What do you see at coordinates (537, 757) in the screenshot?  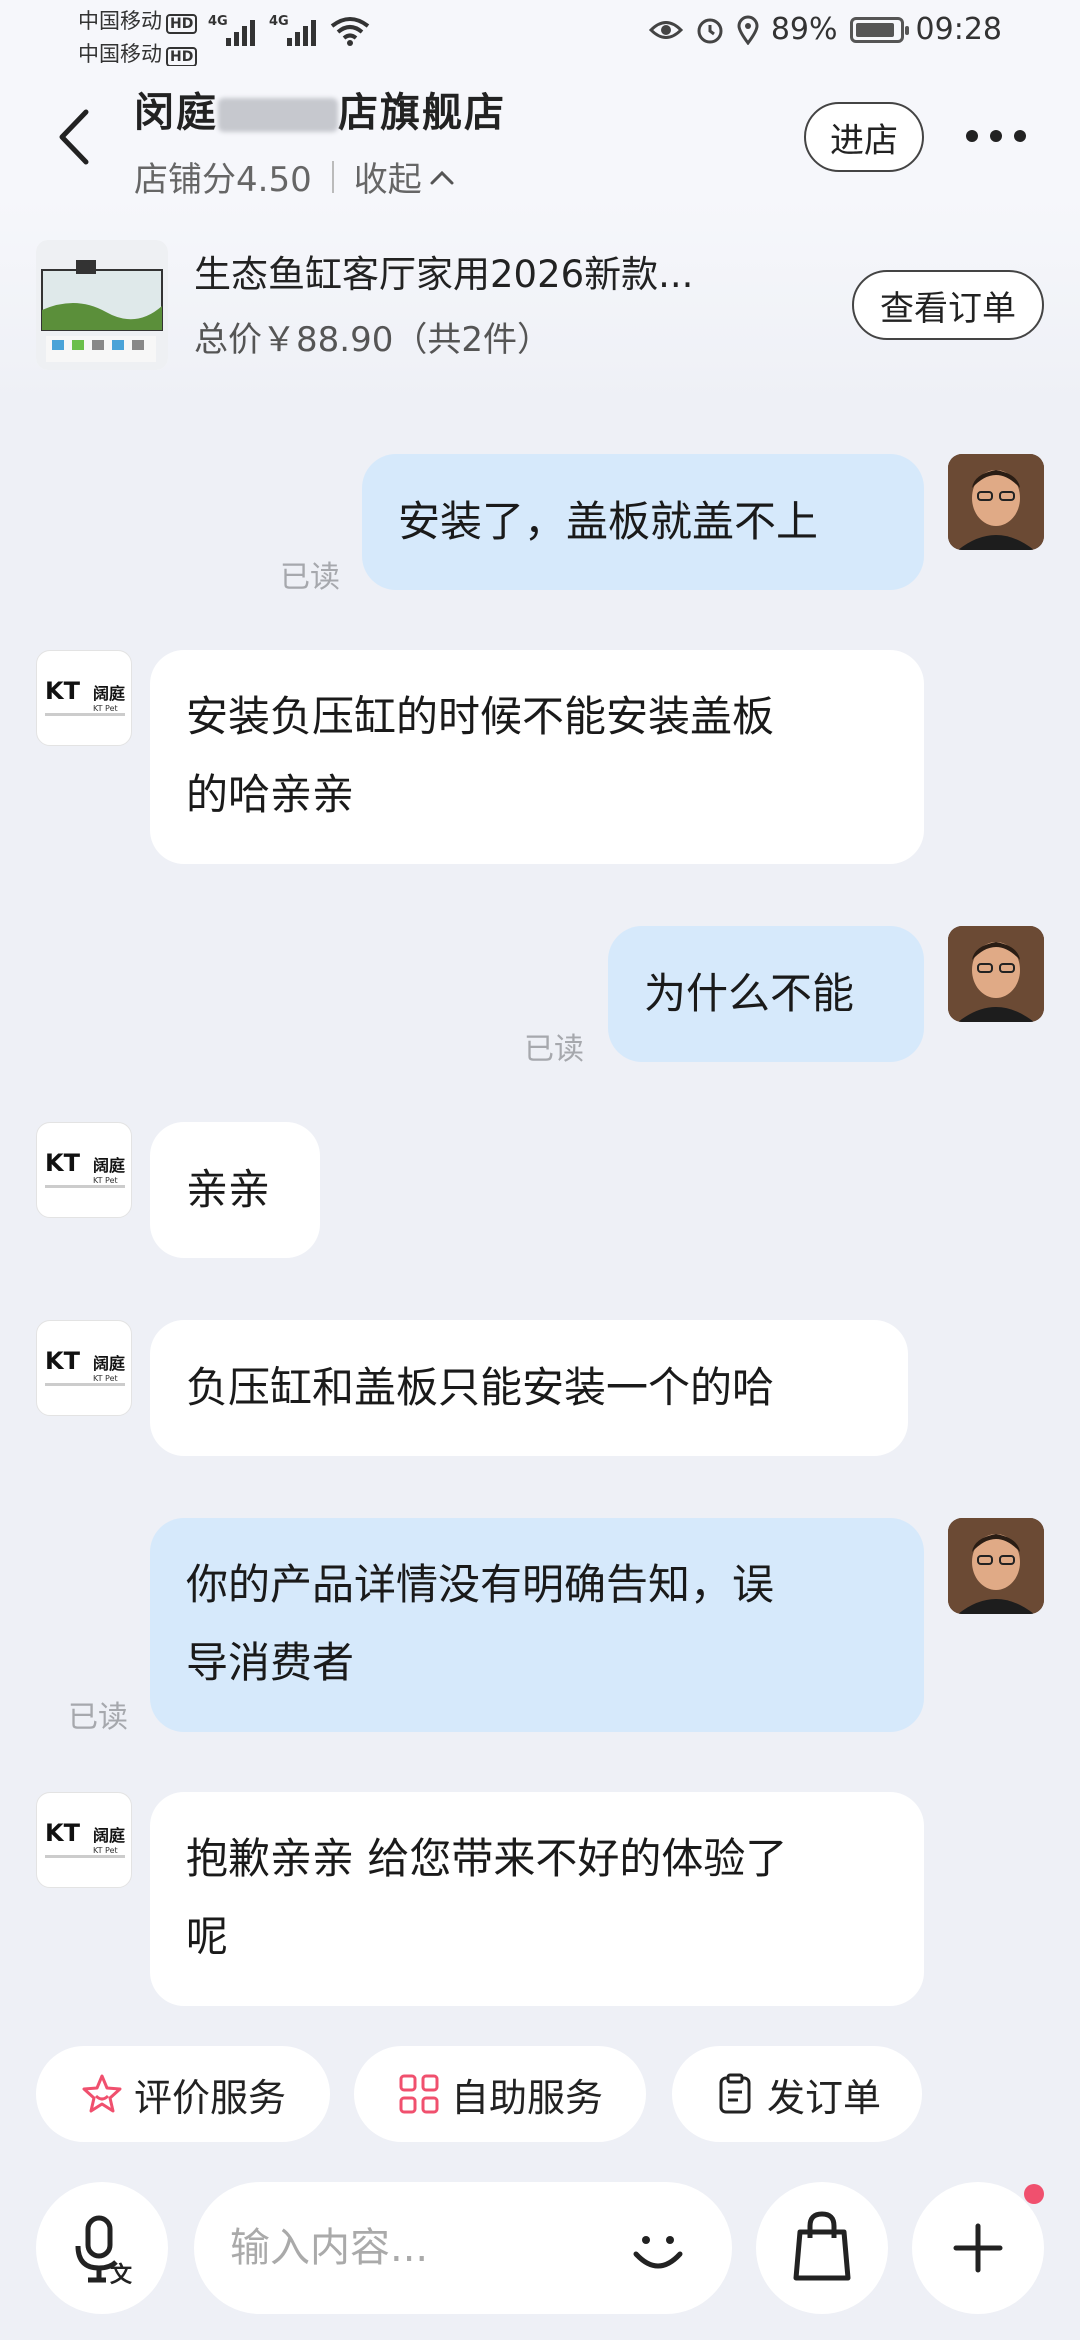 I see `message-bubble-received: 安装负压缸的时候不能安装盖板 的哈亲亲` at bounding box center [537, 757].